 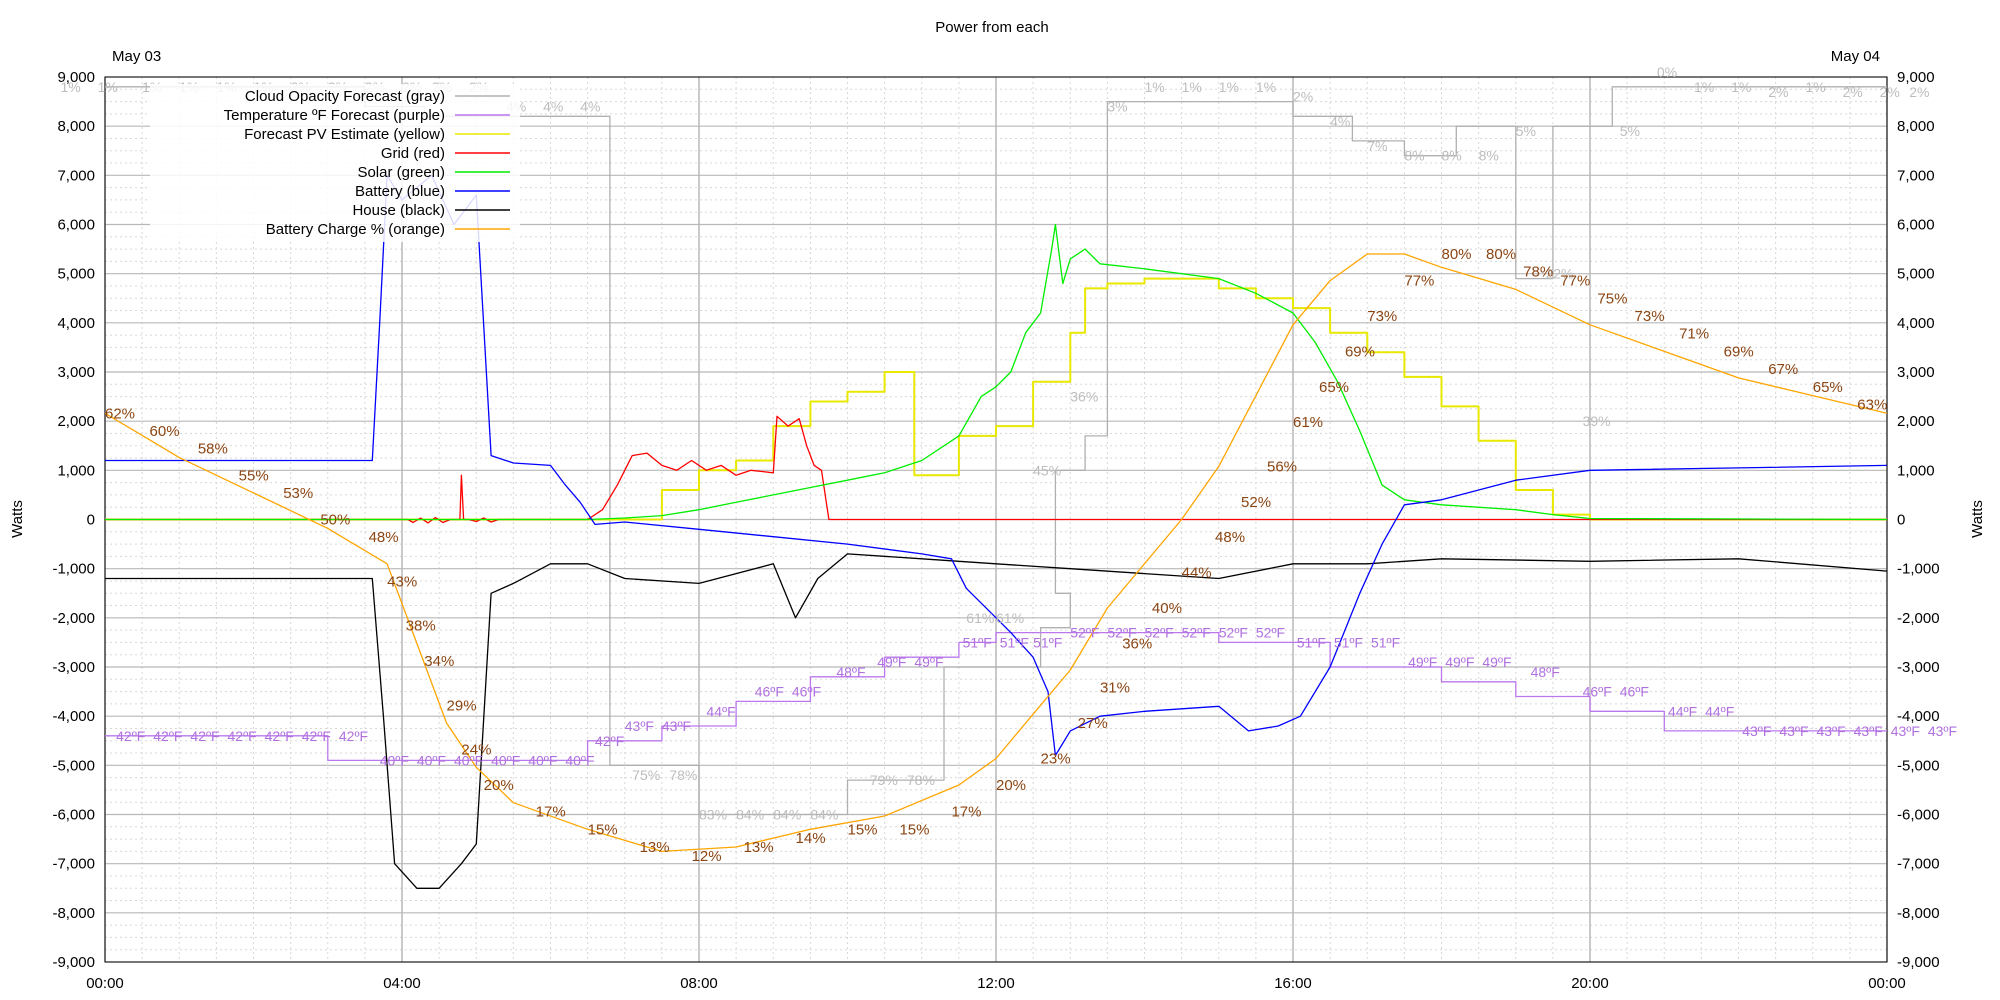 I want to click on temperature-label: 48ºF, so click(x=850, y=672).